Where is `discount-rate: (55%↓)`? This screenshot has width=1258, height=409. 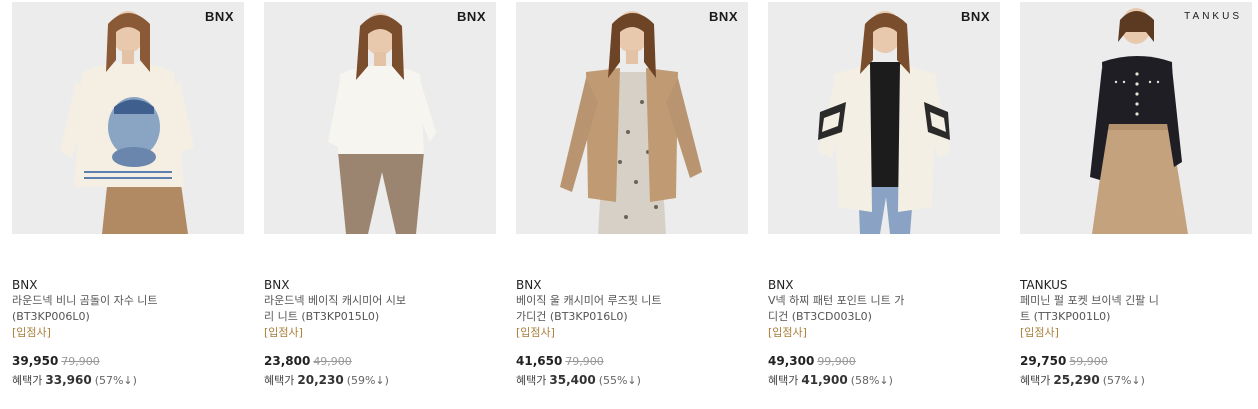 discount-rate: (55%↓) is located at coordinates (619, 380).